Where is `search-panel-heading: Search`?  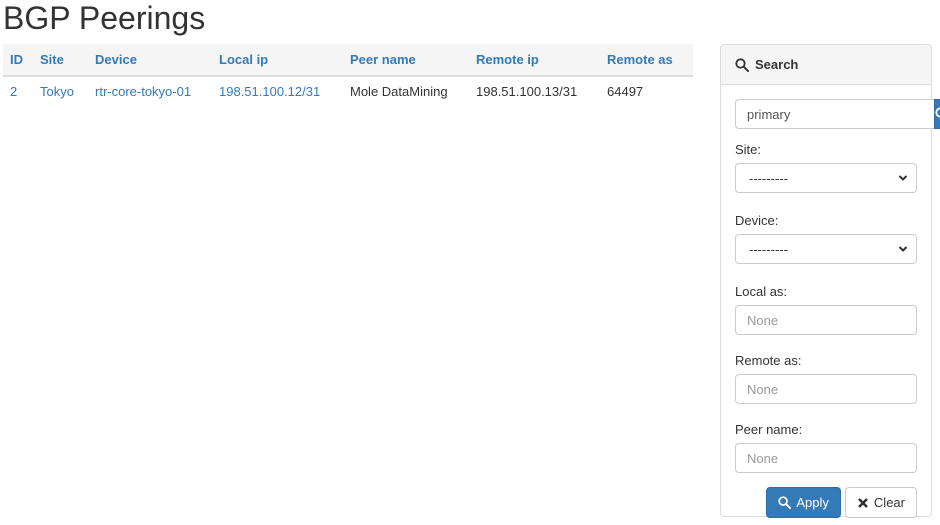
search-panel-heading: Search is located at coordinates (826, 65).